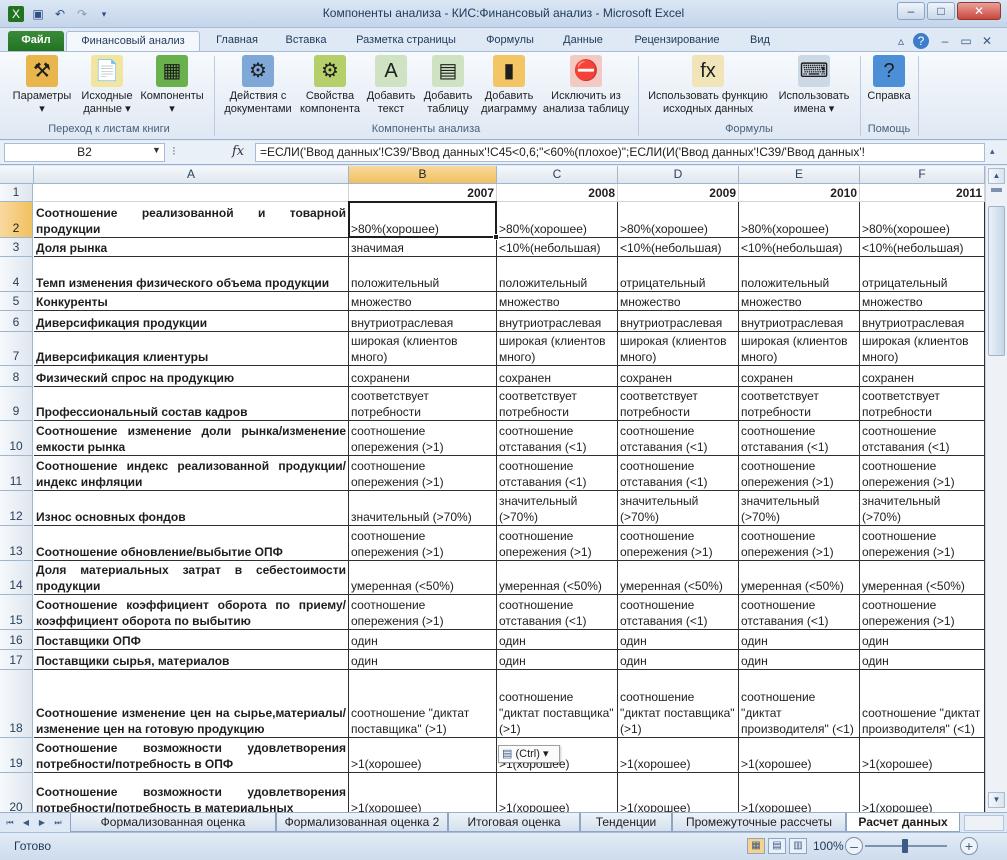 Image resolution: width=1007 pixels, height=860 pixels. What do you see at coordinates (17, 175) in the screenshot?
I see `select-all-corner` at bounding box center [17, 175].